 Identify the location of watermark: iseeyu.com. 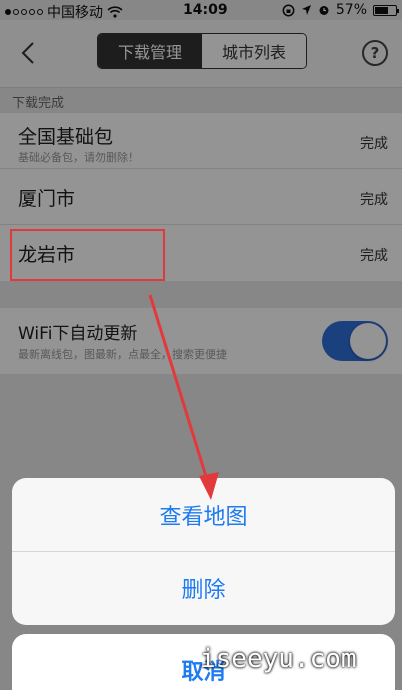
(278, 659).